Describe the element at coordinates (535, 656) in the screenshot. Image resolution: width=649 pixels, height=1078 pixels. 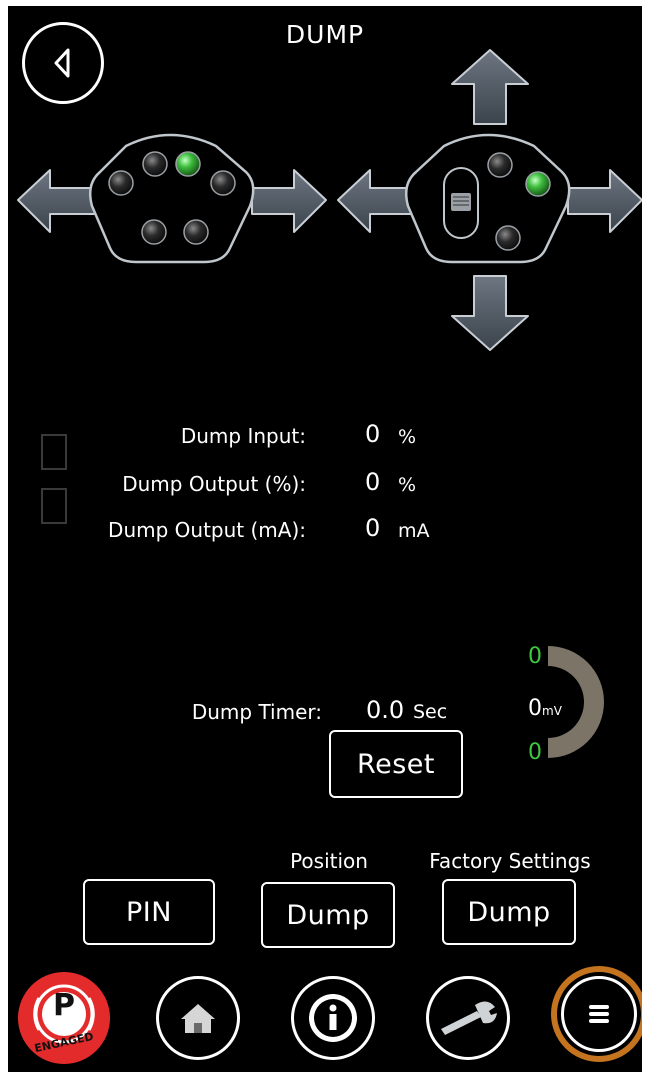
I see `gauge-top-value: 0` at that location.